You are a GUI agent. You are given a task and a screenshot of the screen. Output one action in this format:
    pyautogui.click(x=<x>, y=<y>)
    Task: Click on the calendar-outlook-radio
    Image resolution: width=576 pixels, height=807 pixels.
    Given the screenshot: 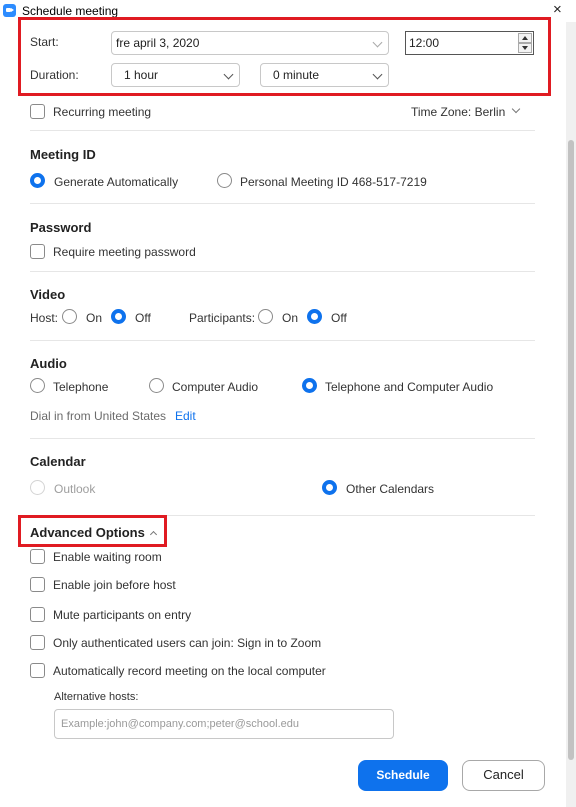 What is the action you would take?
    pyautogui.click(x=37, y=487)
    